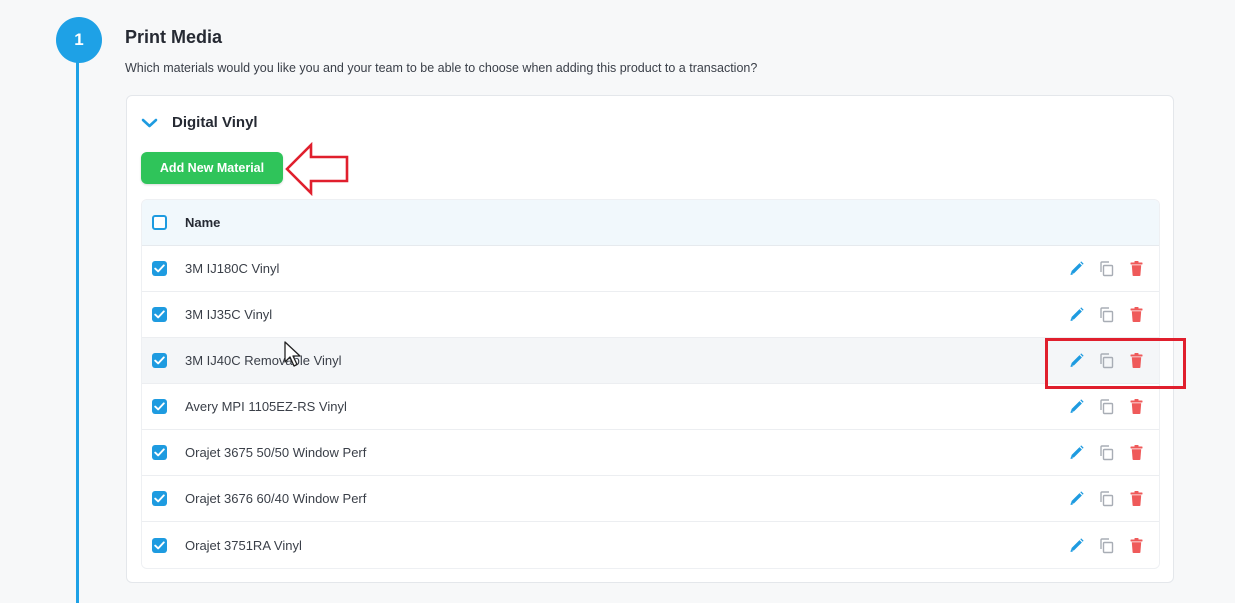  I want to click on annotation-highlight-box, so click(1115, 363).